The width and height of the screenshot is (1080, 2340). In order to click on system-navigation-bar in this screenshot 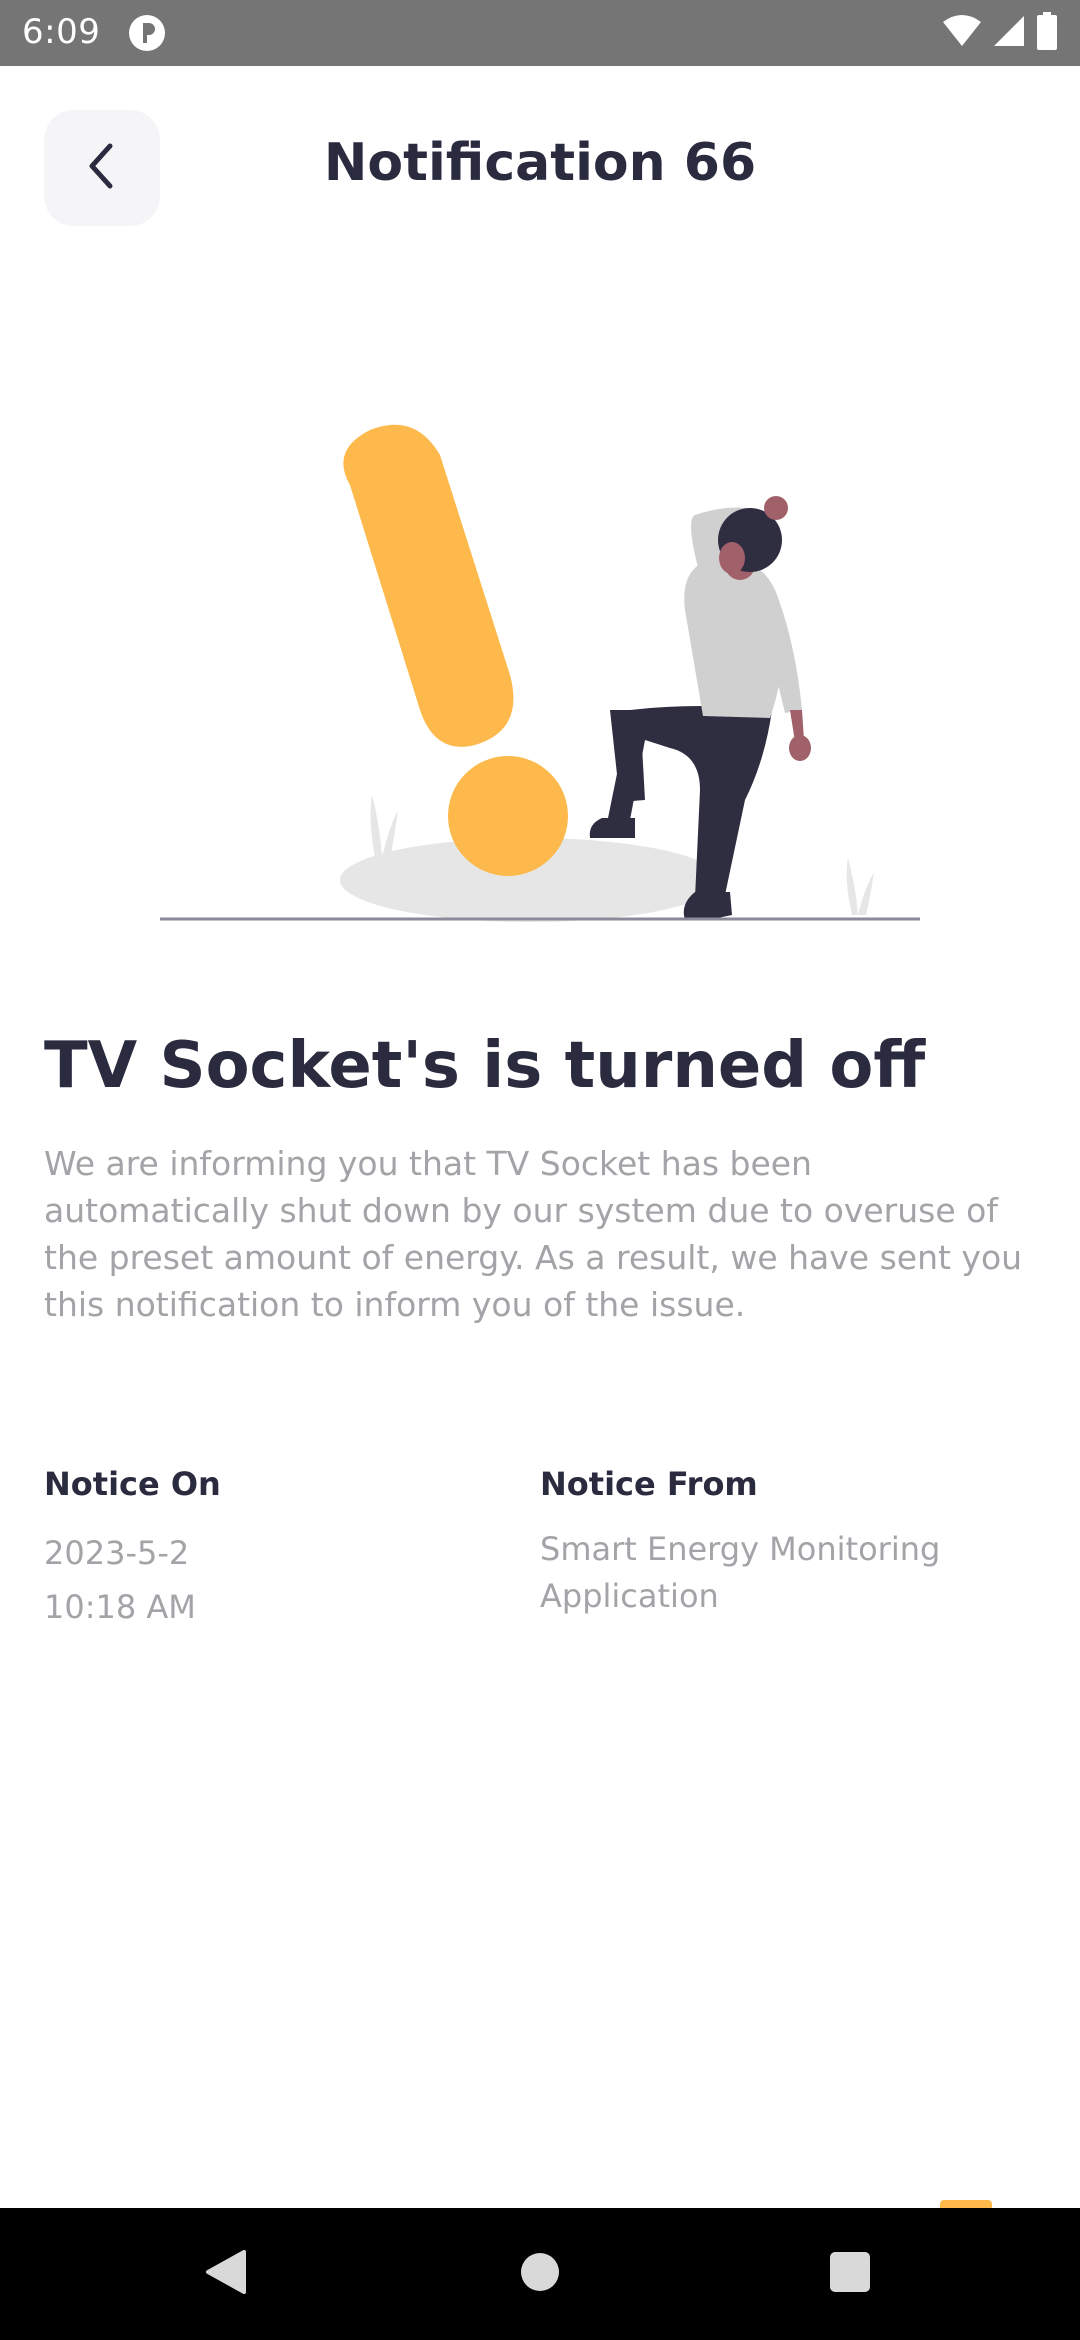, I will do `click(540, 2274)`.